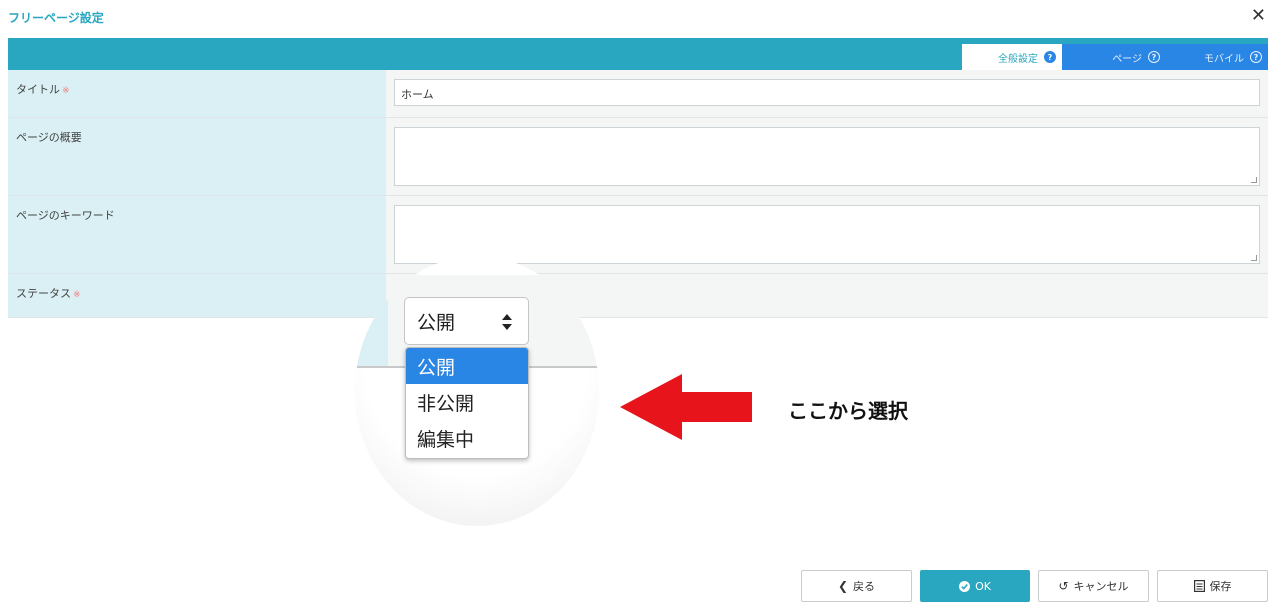  I want to click on form-row-status: ステータス ※, so click(638, 296).